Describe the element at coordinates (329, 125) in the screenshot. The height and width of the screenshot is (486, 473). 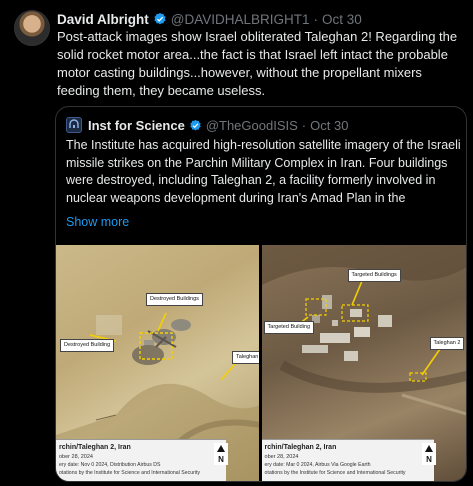
I see `quote-time: Oct 30` at that location.